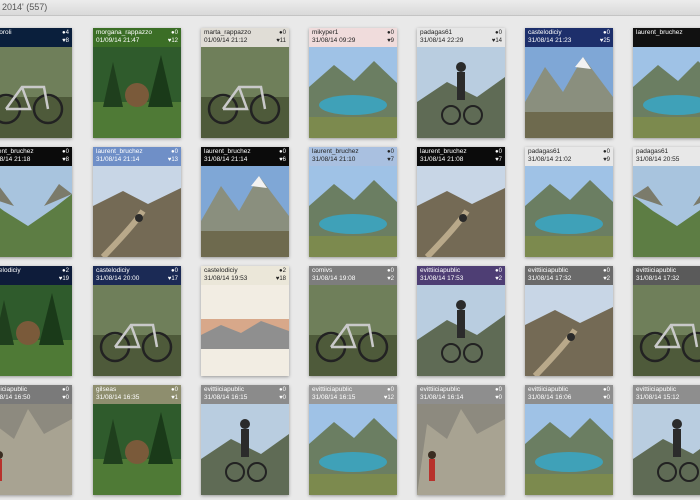 Image resolution: width=700 pixels, height=500 pixels. I want to click on card-date: 01/09/14 21:47, so click(118, 40).